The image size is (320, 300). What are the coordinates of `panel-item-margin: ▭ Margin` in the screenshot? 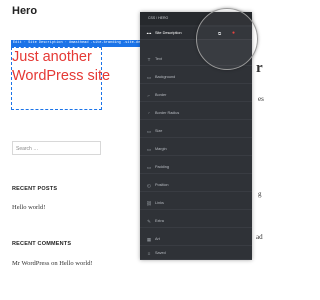 It's located at (196, 149).